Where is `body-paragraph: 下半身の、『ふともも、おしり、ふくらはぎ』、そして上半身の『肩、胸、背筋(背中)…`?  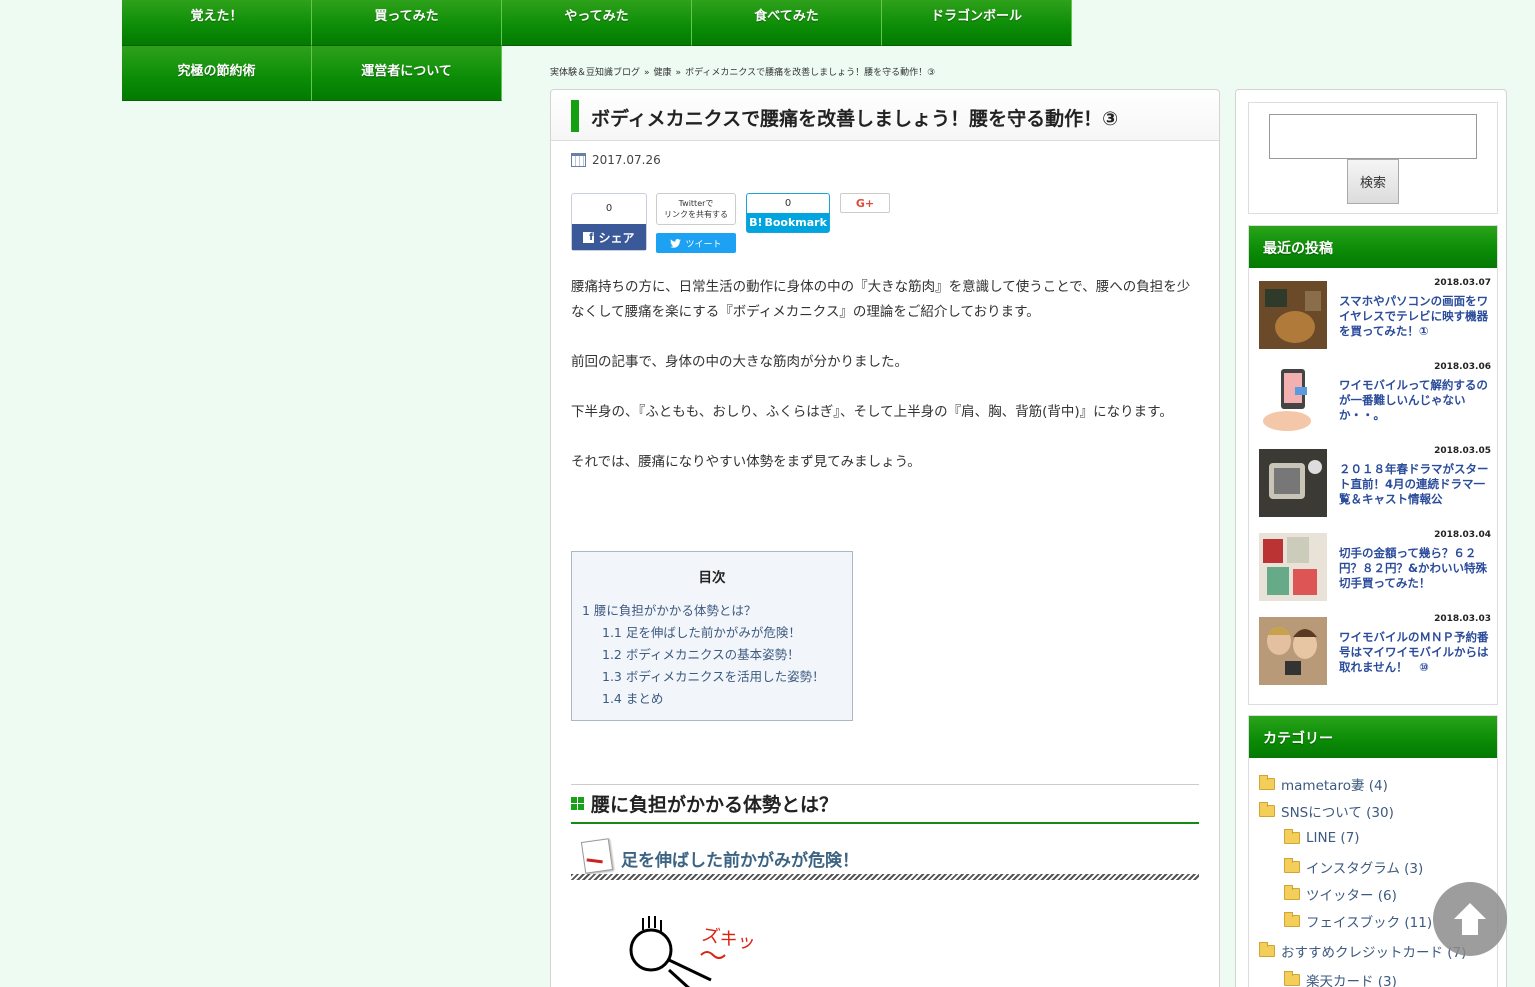 body-paragraph: 下半身の、『ふともも、おしり、ふくらはぎ』、そして上半身の『肩、胸、背筋(背中)… is located at coordinates (872, 412).